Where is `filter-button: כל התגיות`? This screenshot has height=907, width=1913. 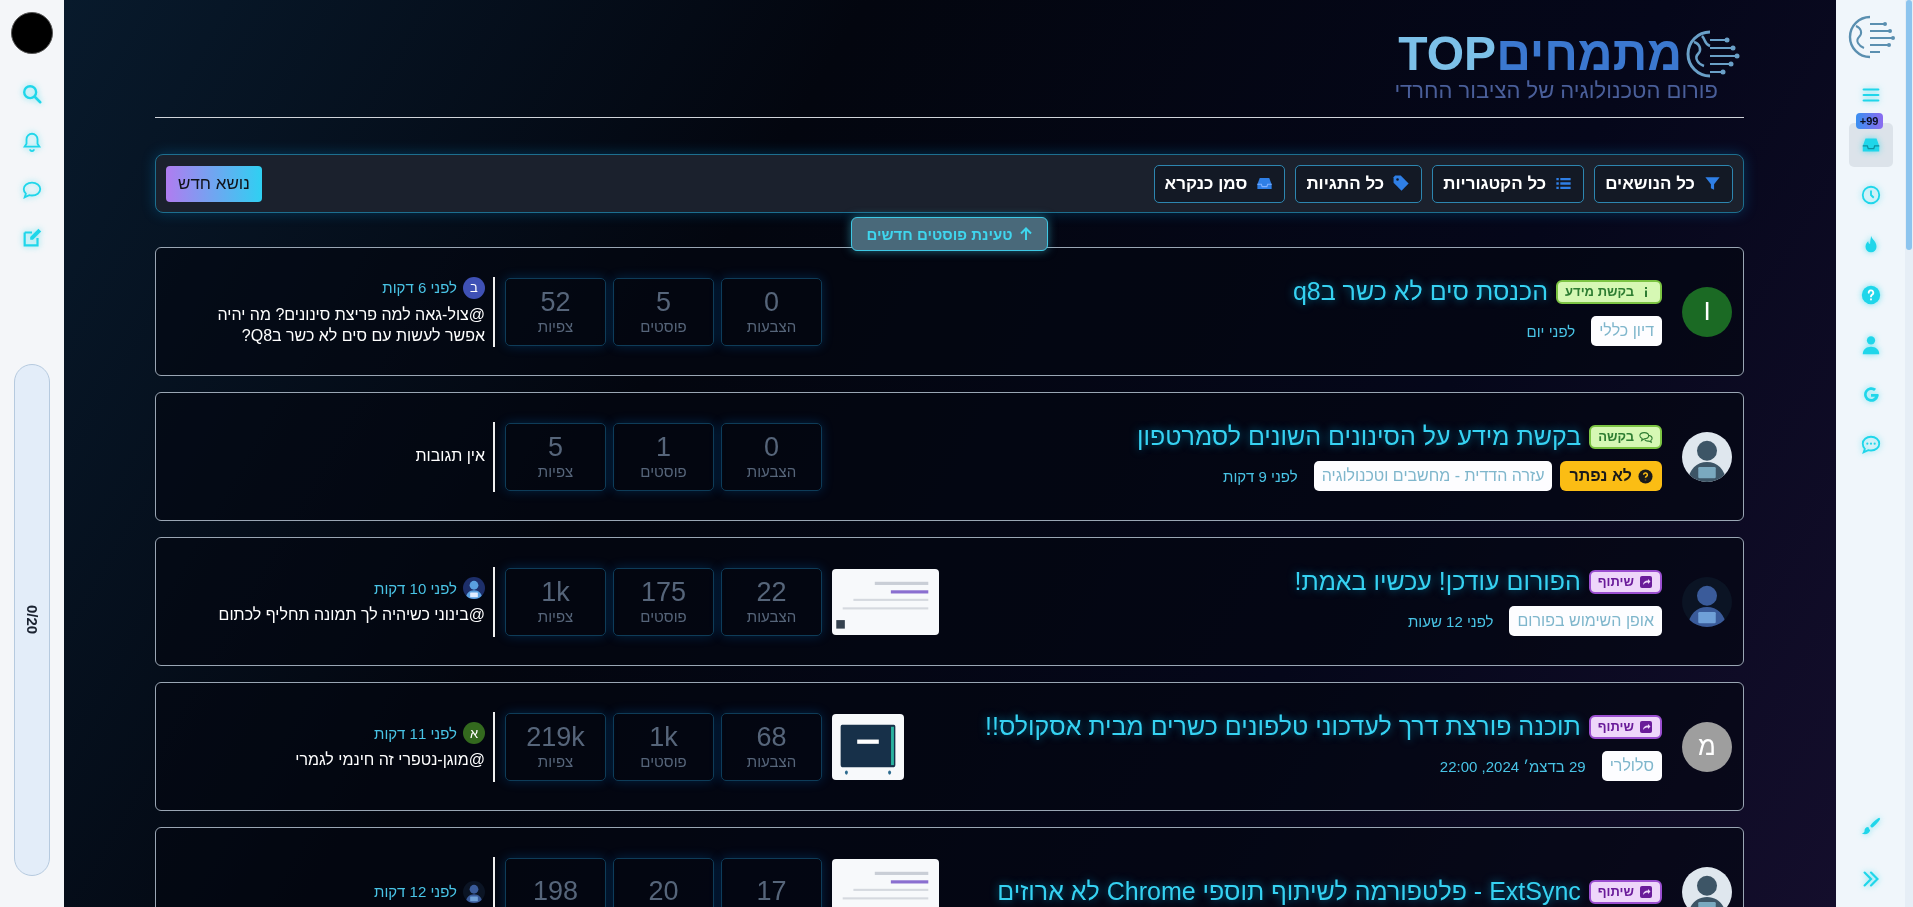 filter-button: כל התגיות is located at coordinates (1359, 183).